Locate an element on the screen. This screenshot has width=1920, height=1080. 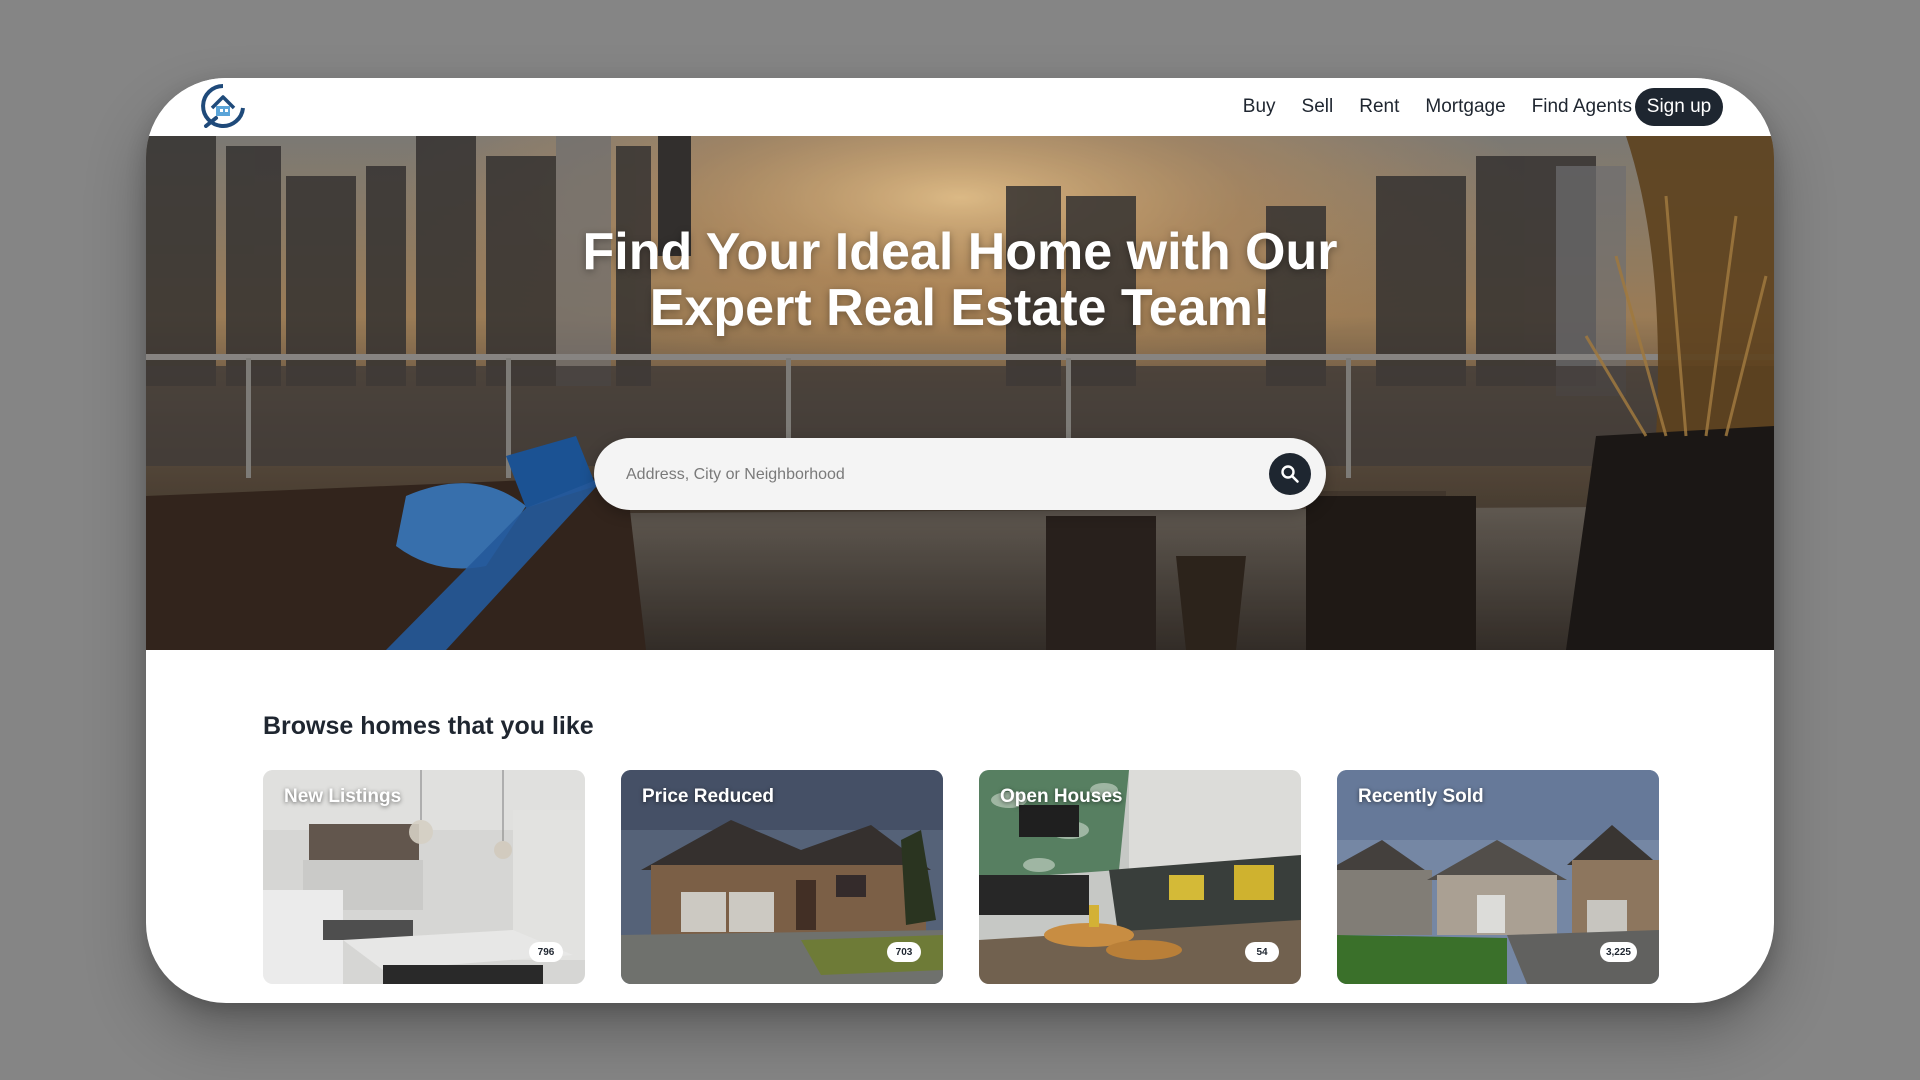
house-chat-logo-icon is located at coordinates (223, 105).